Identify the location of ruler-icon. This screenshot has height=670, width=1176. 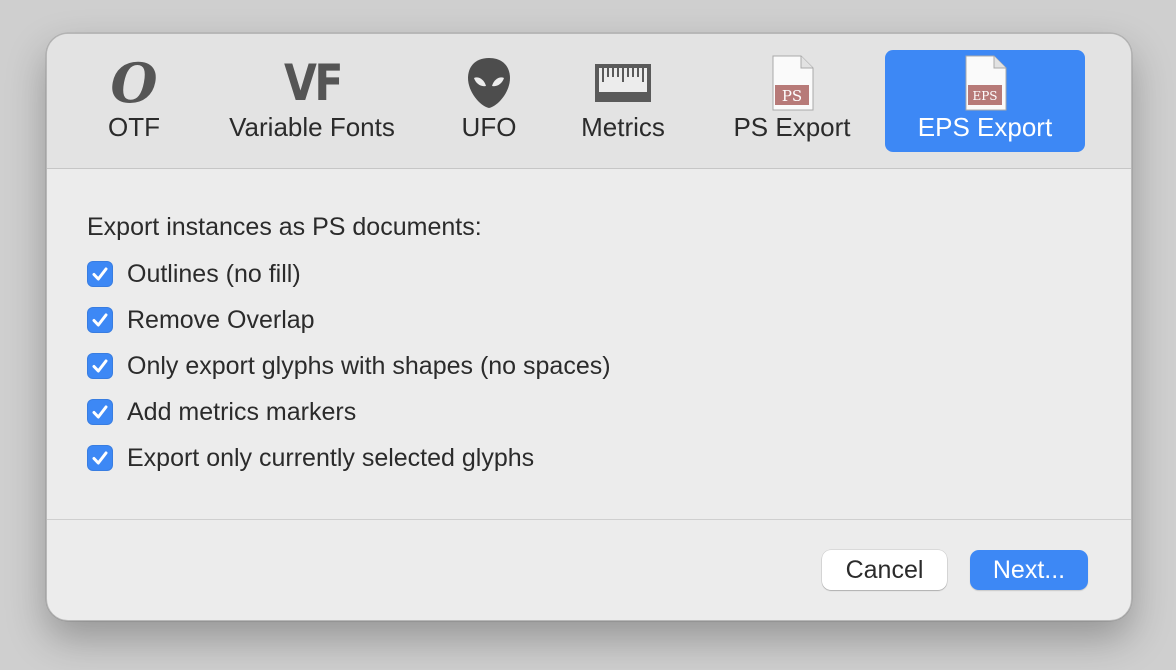
(623, 83).